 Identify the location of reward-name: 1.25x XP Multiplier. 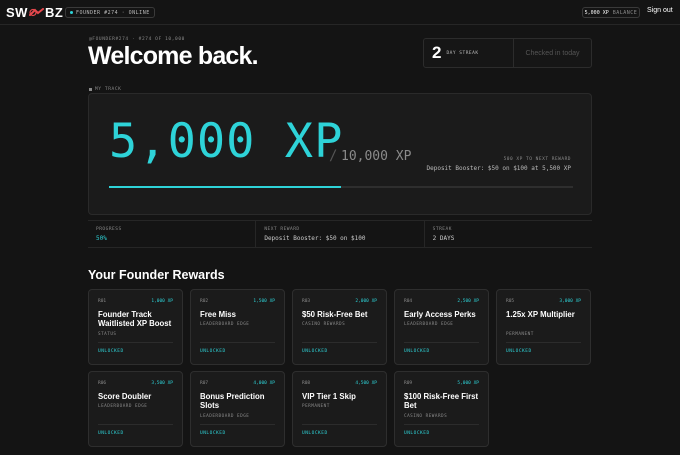
(540, 314).